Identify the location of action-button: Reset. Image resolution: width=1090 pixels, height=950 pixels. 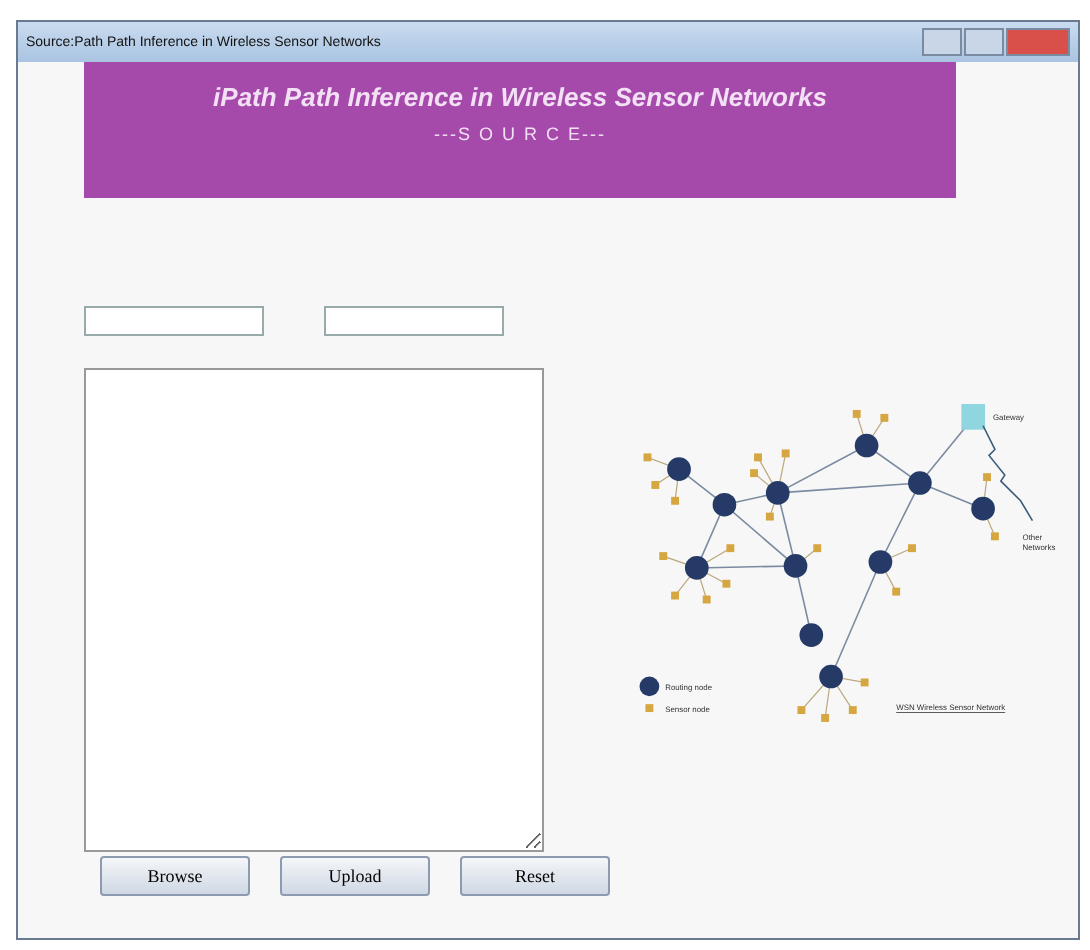
(535, 876).